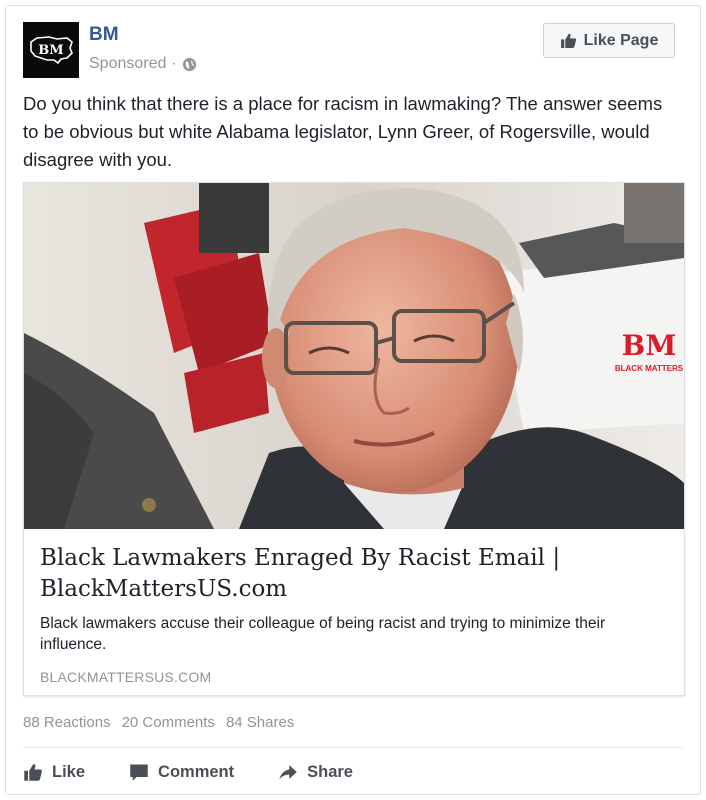 The image size is (706, 800). I want to click on sponsored-label: Sponsored, so click(127, 64).